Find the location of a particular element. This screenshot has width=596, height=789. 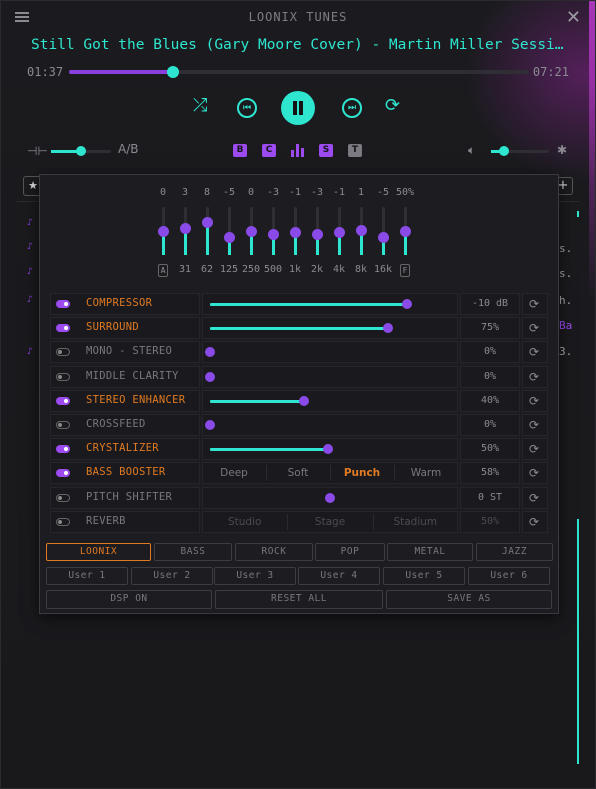

playlist-item-text: 3. is located at coordinates (565, 351).